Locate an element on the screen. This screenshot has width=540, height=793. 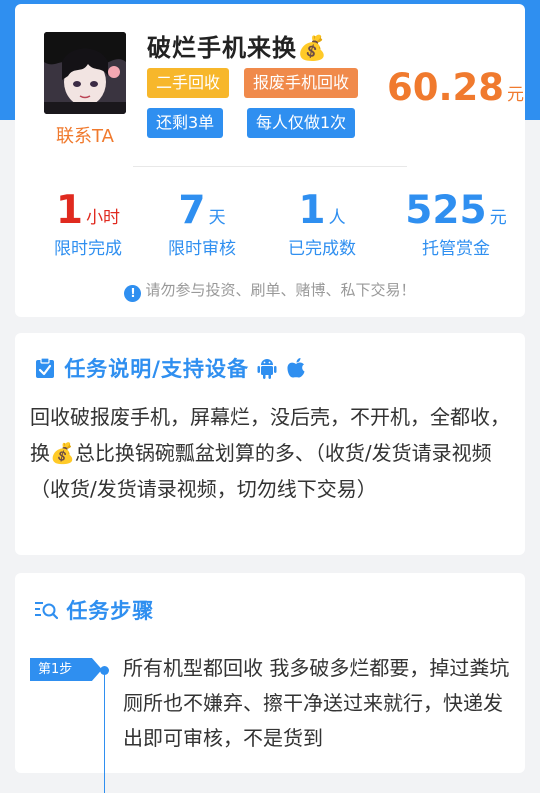
stat-value: 7 is located at coordinates (192, 210).